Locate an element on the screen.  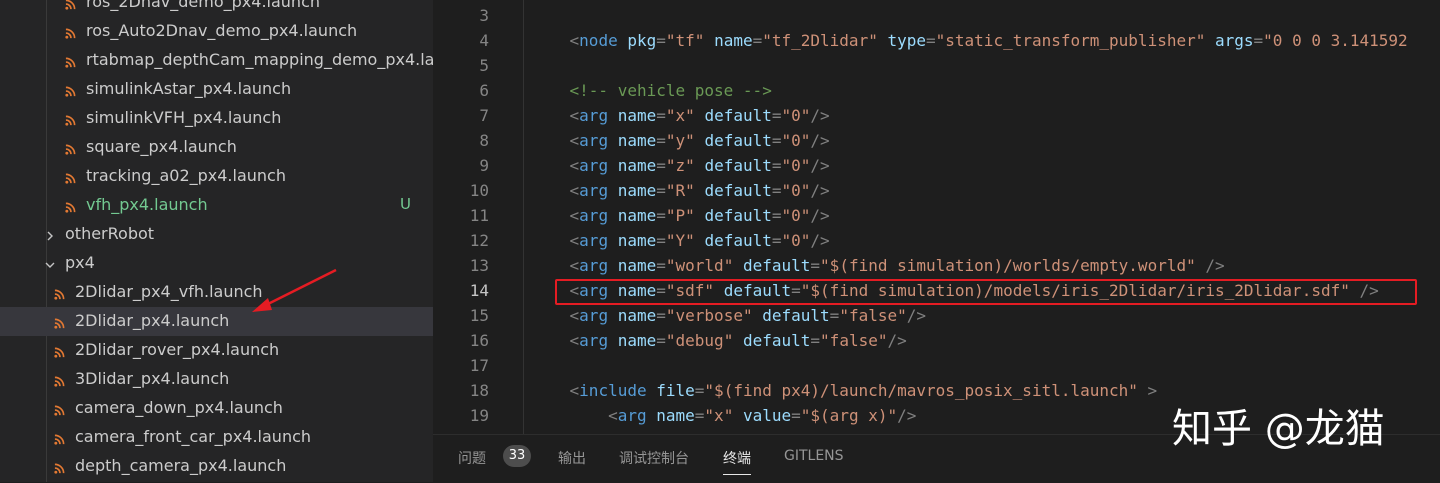
line-number: 10 is located at coordinates (479, 190).